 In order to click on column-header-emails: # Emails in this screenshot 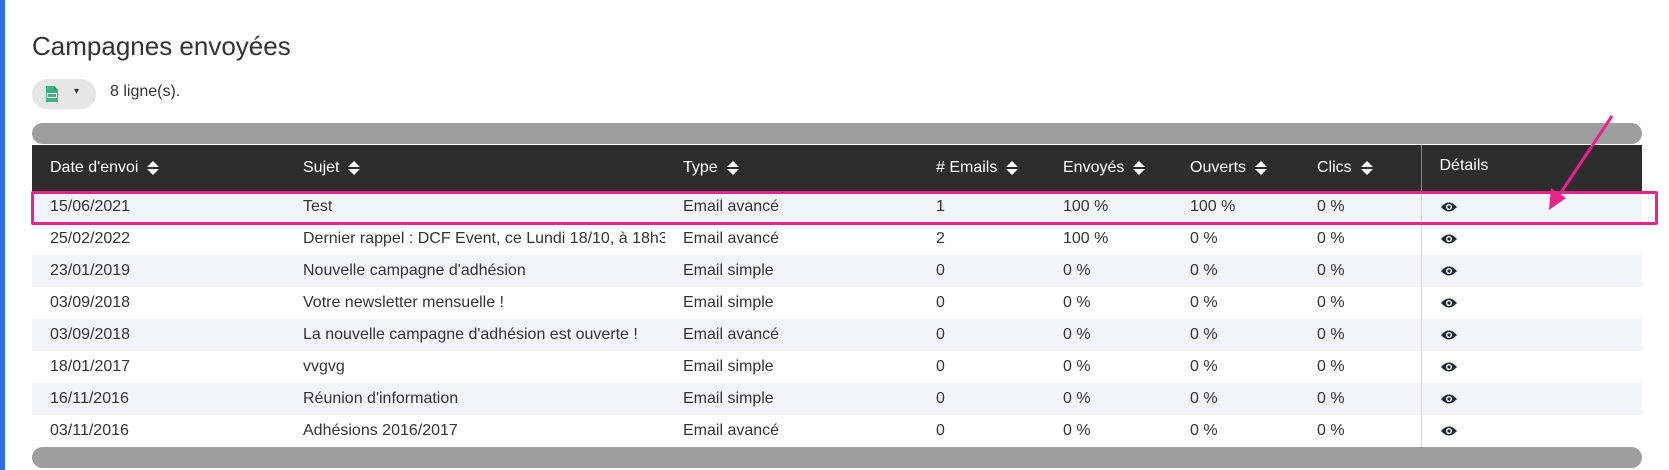, I will do `click(981, 168)`.